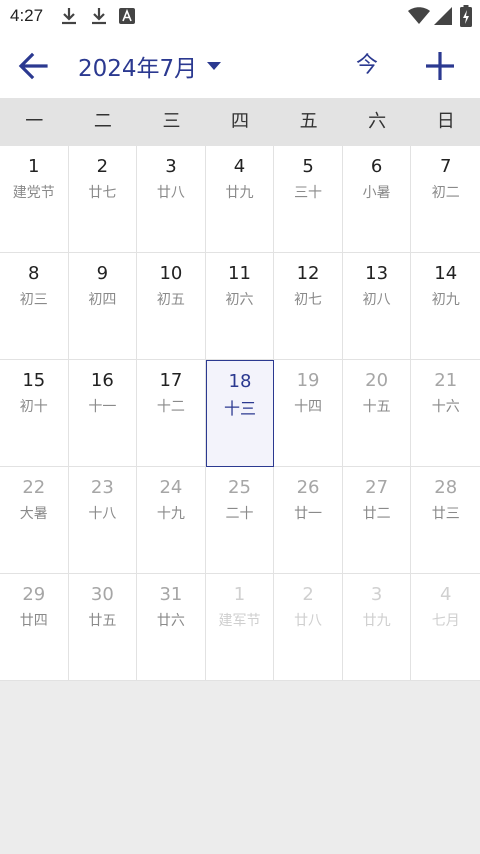  I want to click on day-cell: 29 廿四, so click(34, 627).